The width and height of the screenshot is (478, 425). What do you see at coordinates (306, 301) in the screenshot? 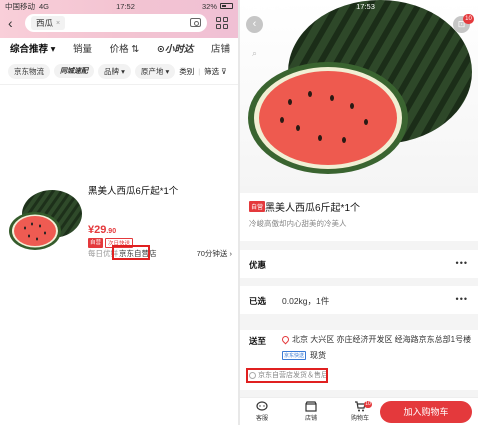
I see `selected-value: 0.02kg，1件` at bounding box center [306, 301].